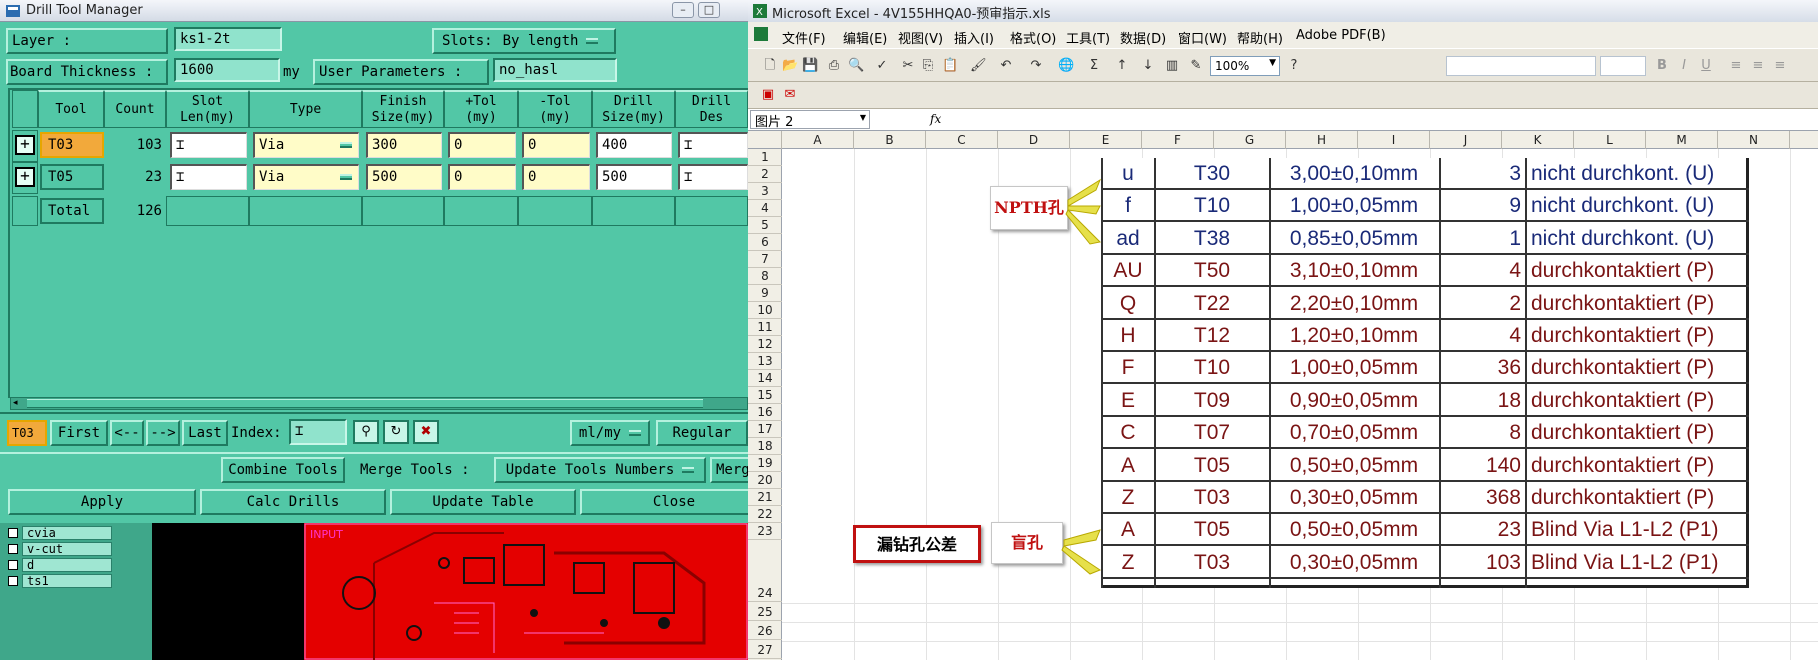  I want to click on cut-icon: ✂, so click(908, 66).